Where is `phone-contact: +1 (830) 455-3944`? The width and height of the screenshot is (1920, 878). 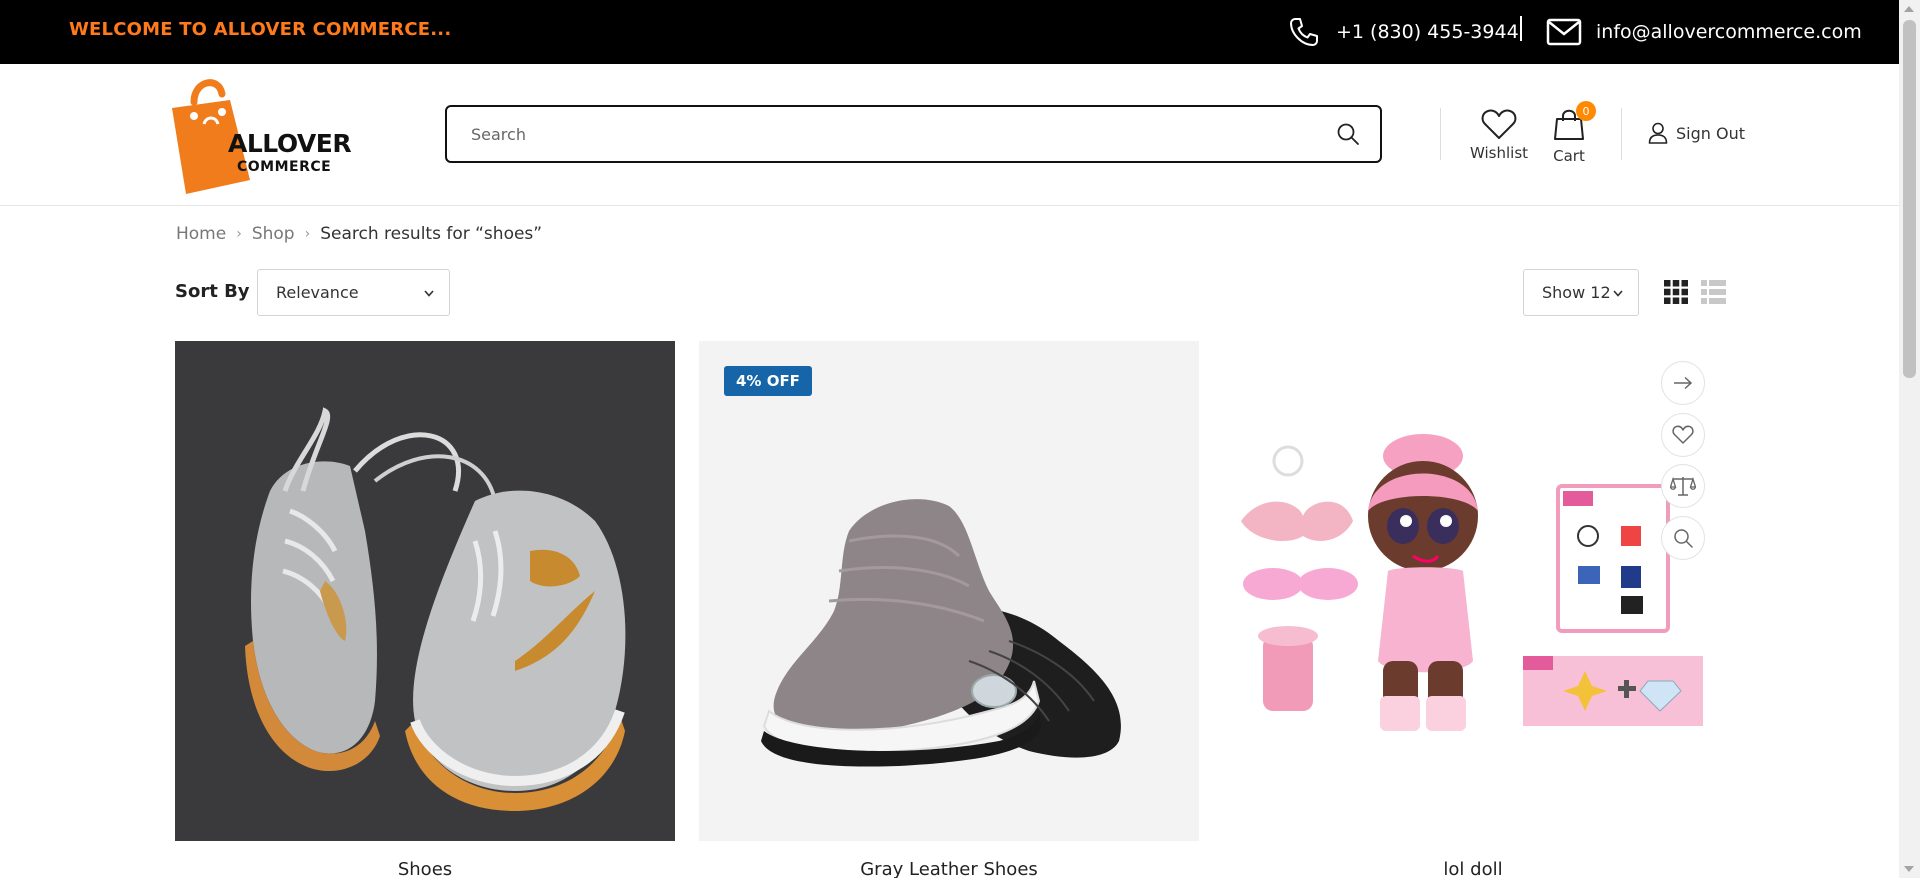
phone-contact: +1 (830) 455-3944 is located at coordinates (1403, 32).